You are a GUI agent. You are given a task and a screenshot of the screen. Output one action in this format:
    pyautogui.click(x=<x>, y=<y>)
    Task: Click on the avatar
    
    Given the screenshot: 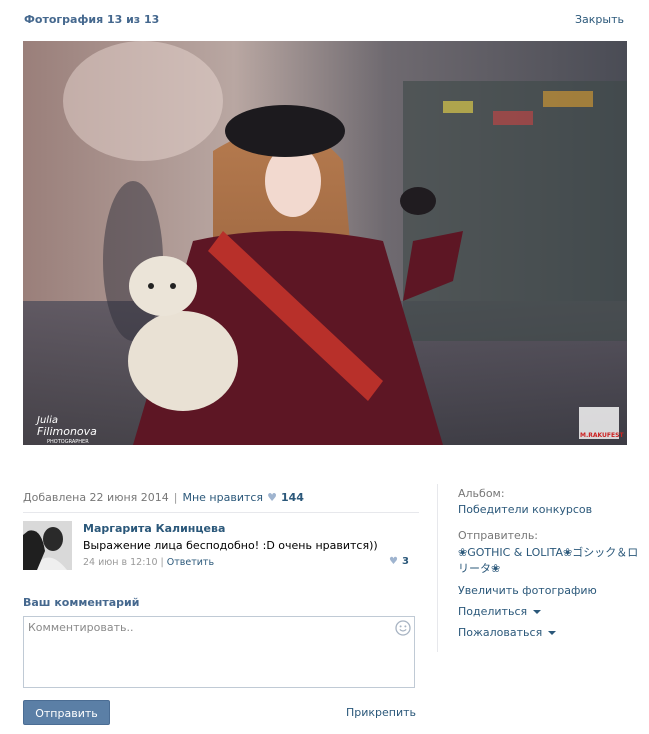 What is the action you would take?
    pyautogui.click(x=47, y=545)
    